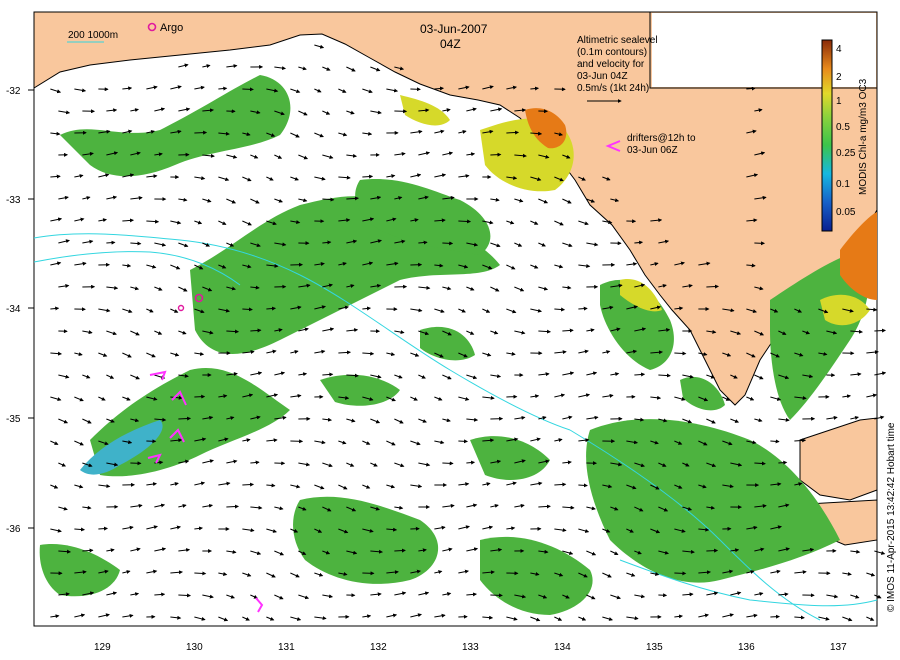 This screenshot has width=900, height=660. Describe the element at coordinates (839, 77) in the screenshot. I see `svg-text: 2` at that location.